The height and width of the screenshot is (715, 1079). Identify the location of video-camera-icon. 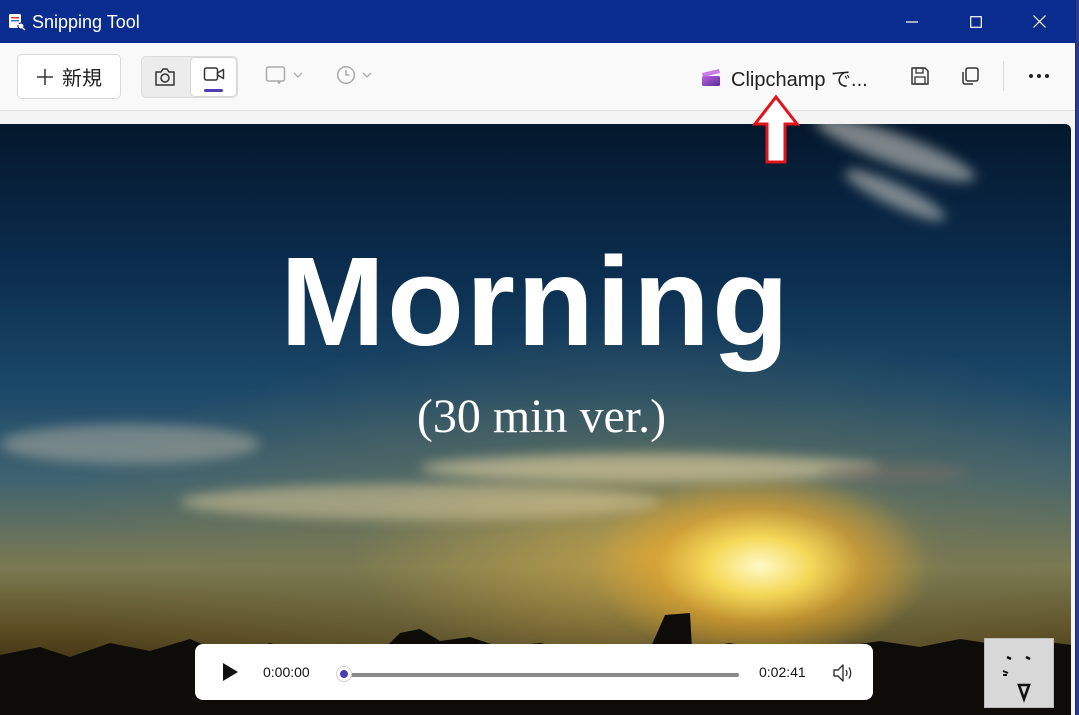
(213, 74).